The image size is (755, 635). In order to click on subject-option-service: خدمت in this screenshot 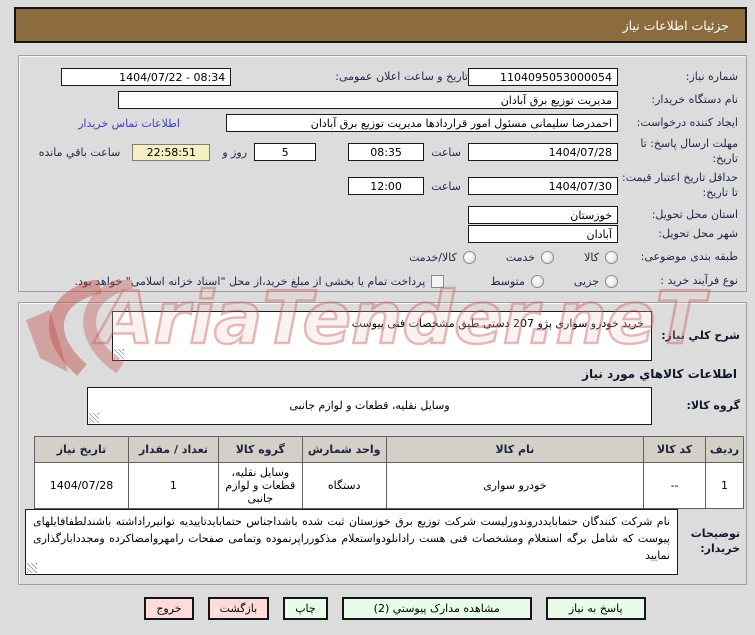, I will do `click(530, 257)`.